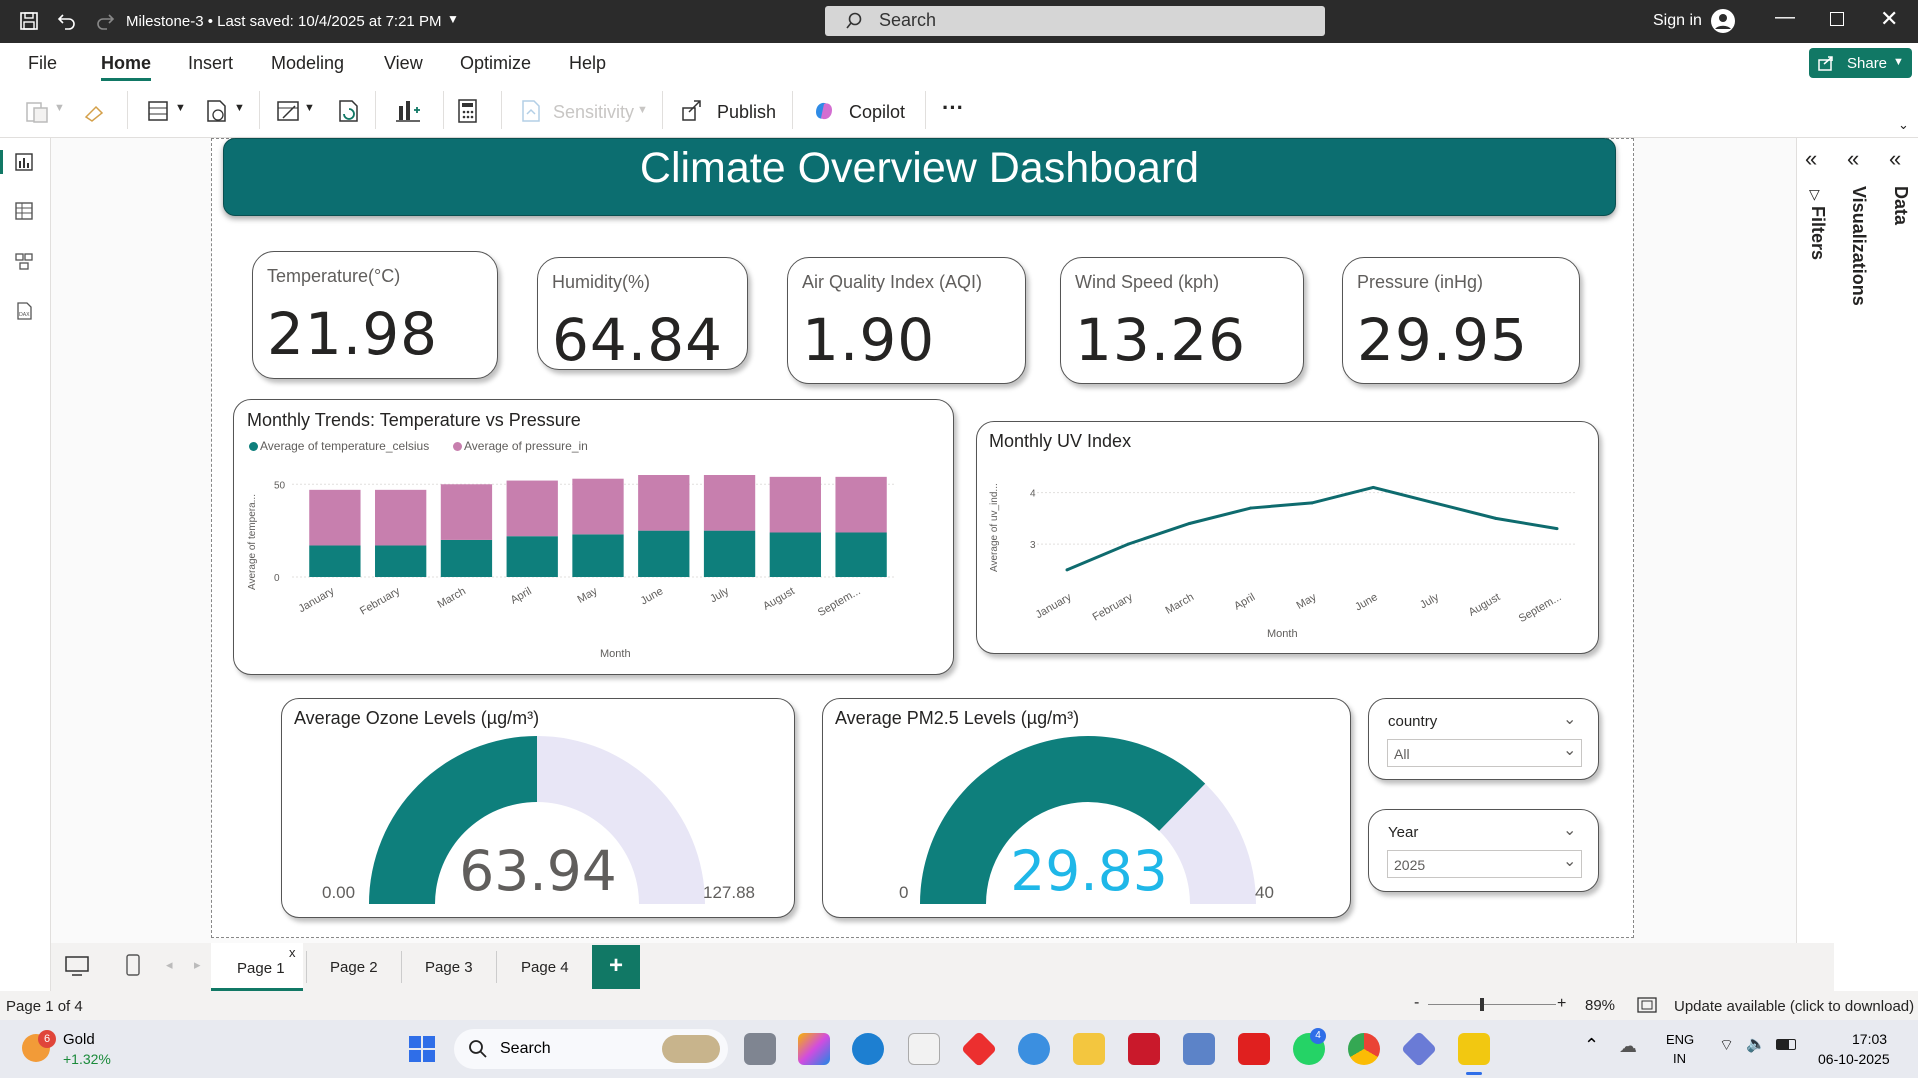  Describe the element at coordinates (1182, 320) in the screenshot. I see `kpi-card-wind: Wind Speed (kph) 13.26` at that location.